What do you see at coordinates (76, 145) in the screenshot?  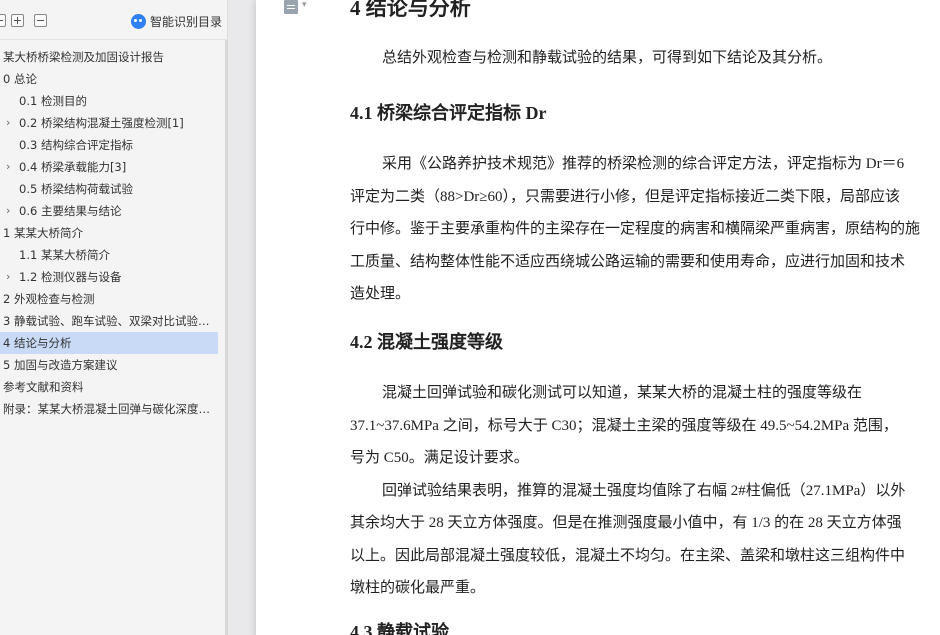 I see `toc-item-label: 0.3 结构综合评定指标` at bounding box center [76, 145].